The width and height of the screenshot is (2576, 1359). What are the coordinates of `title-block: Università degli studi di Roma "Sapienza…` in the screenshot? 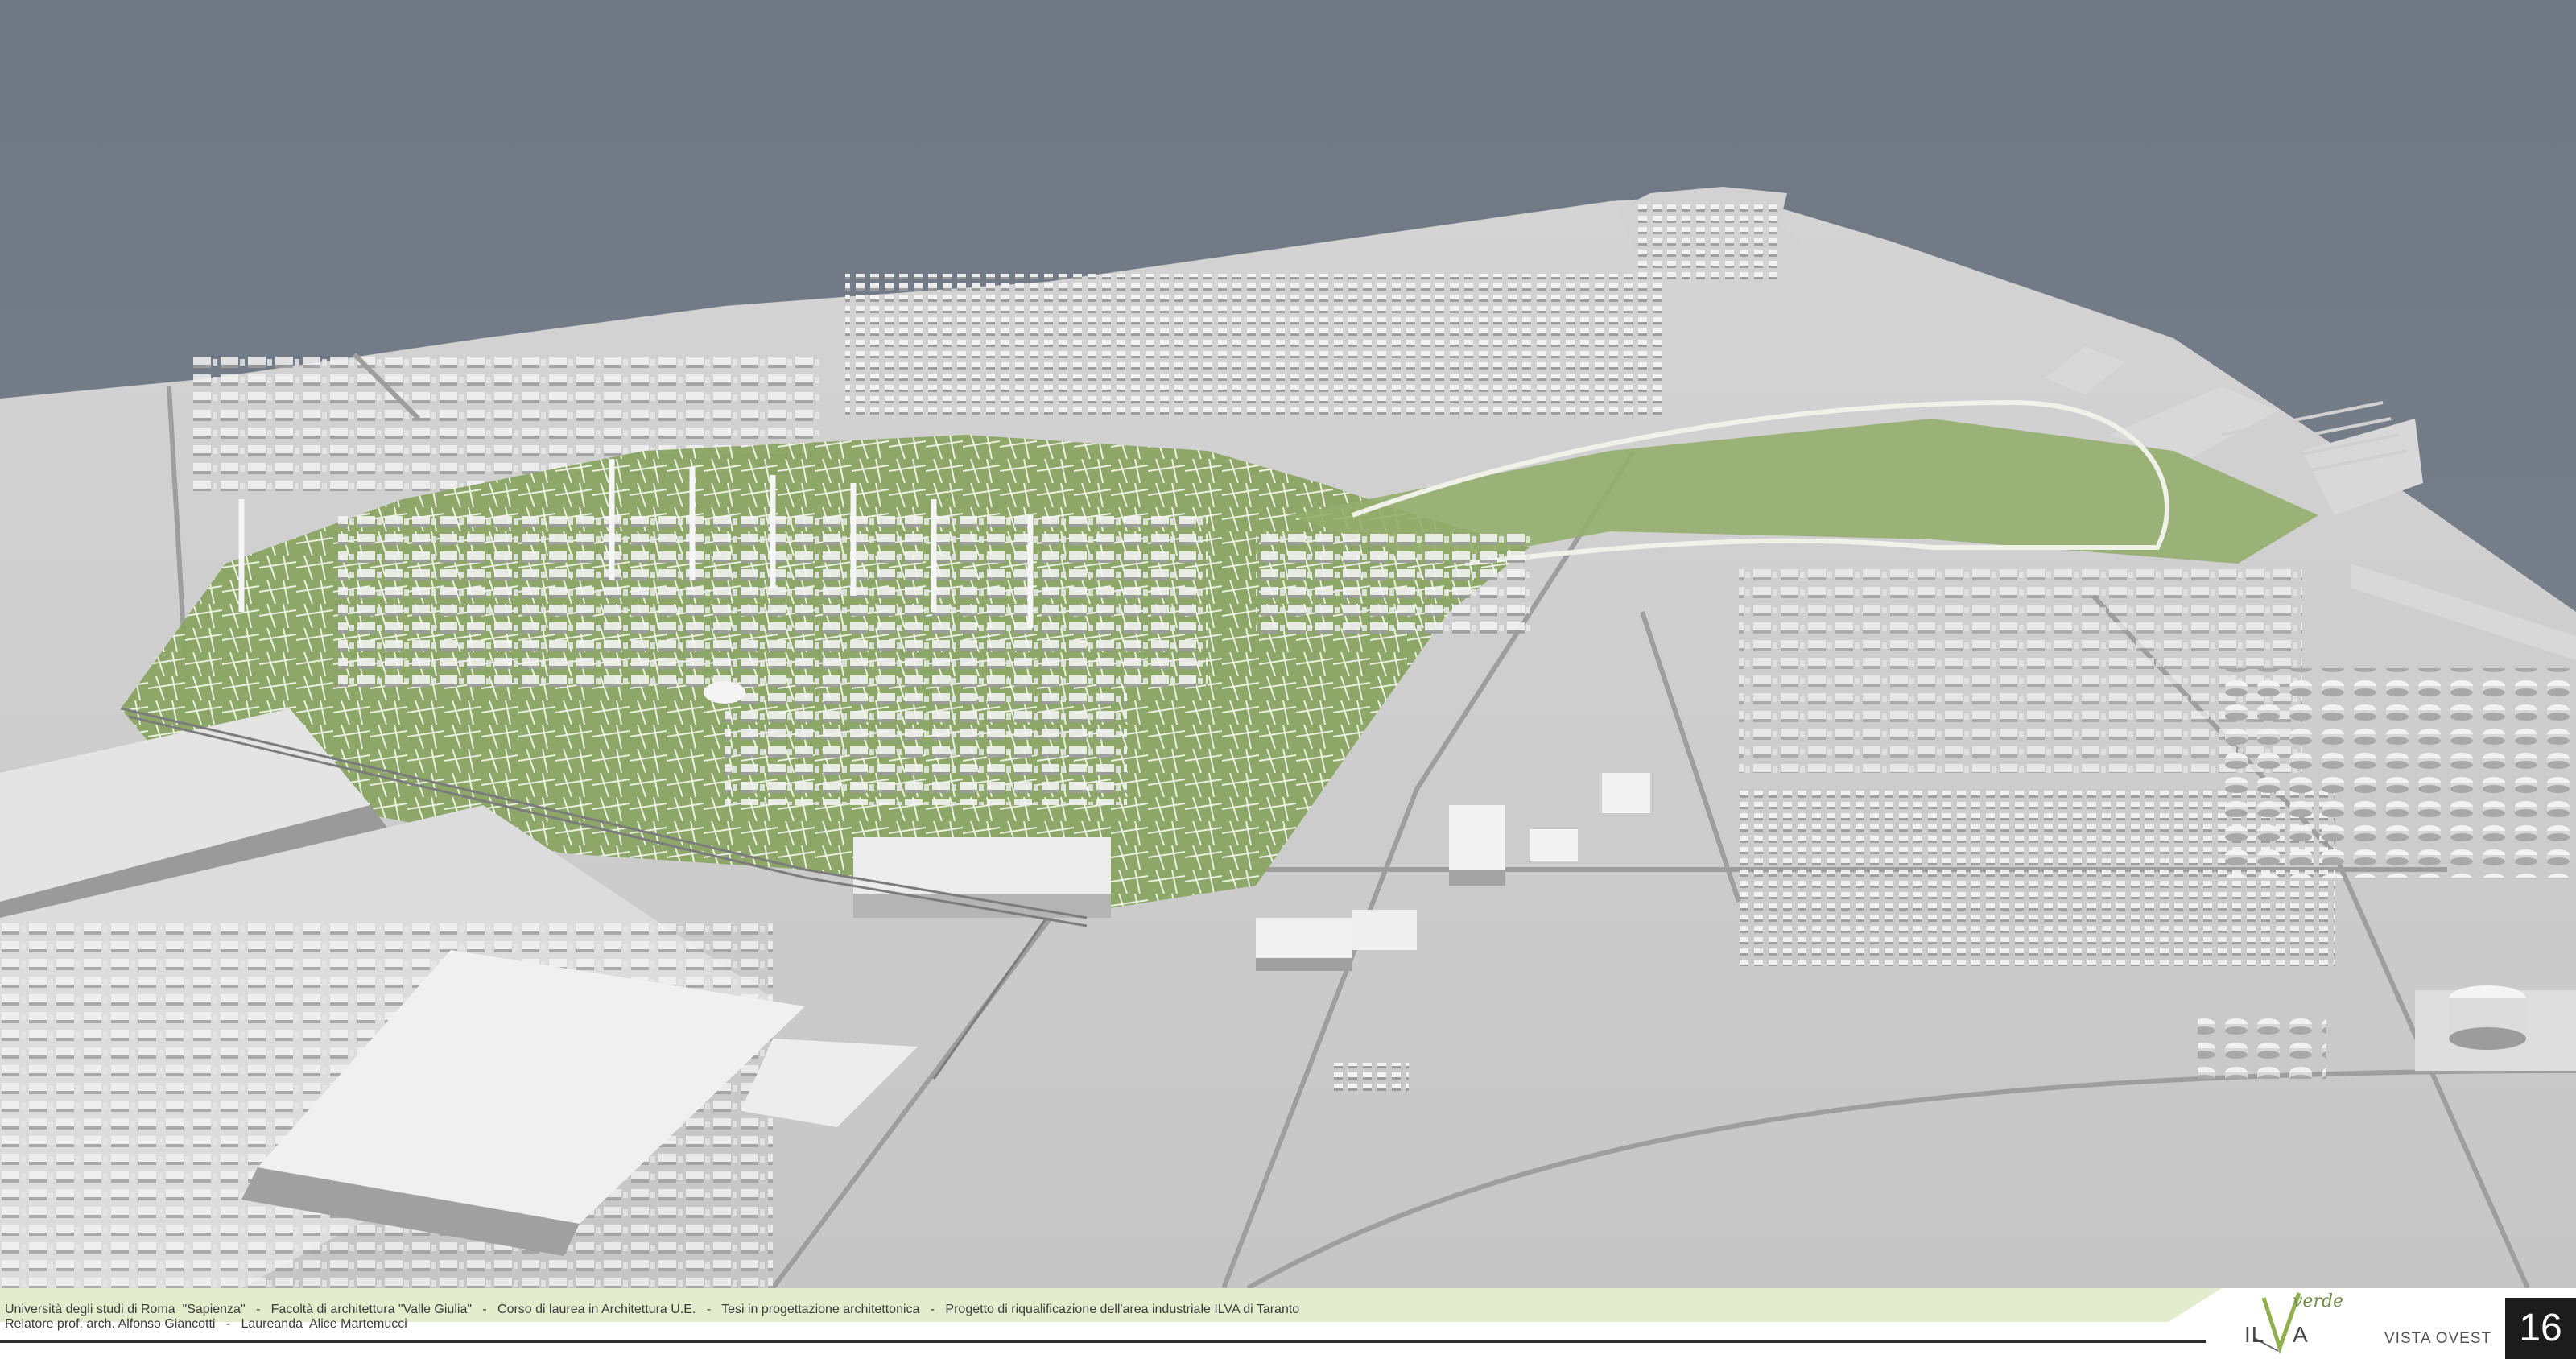 It's located at (1288, 1323).